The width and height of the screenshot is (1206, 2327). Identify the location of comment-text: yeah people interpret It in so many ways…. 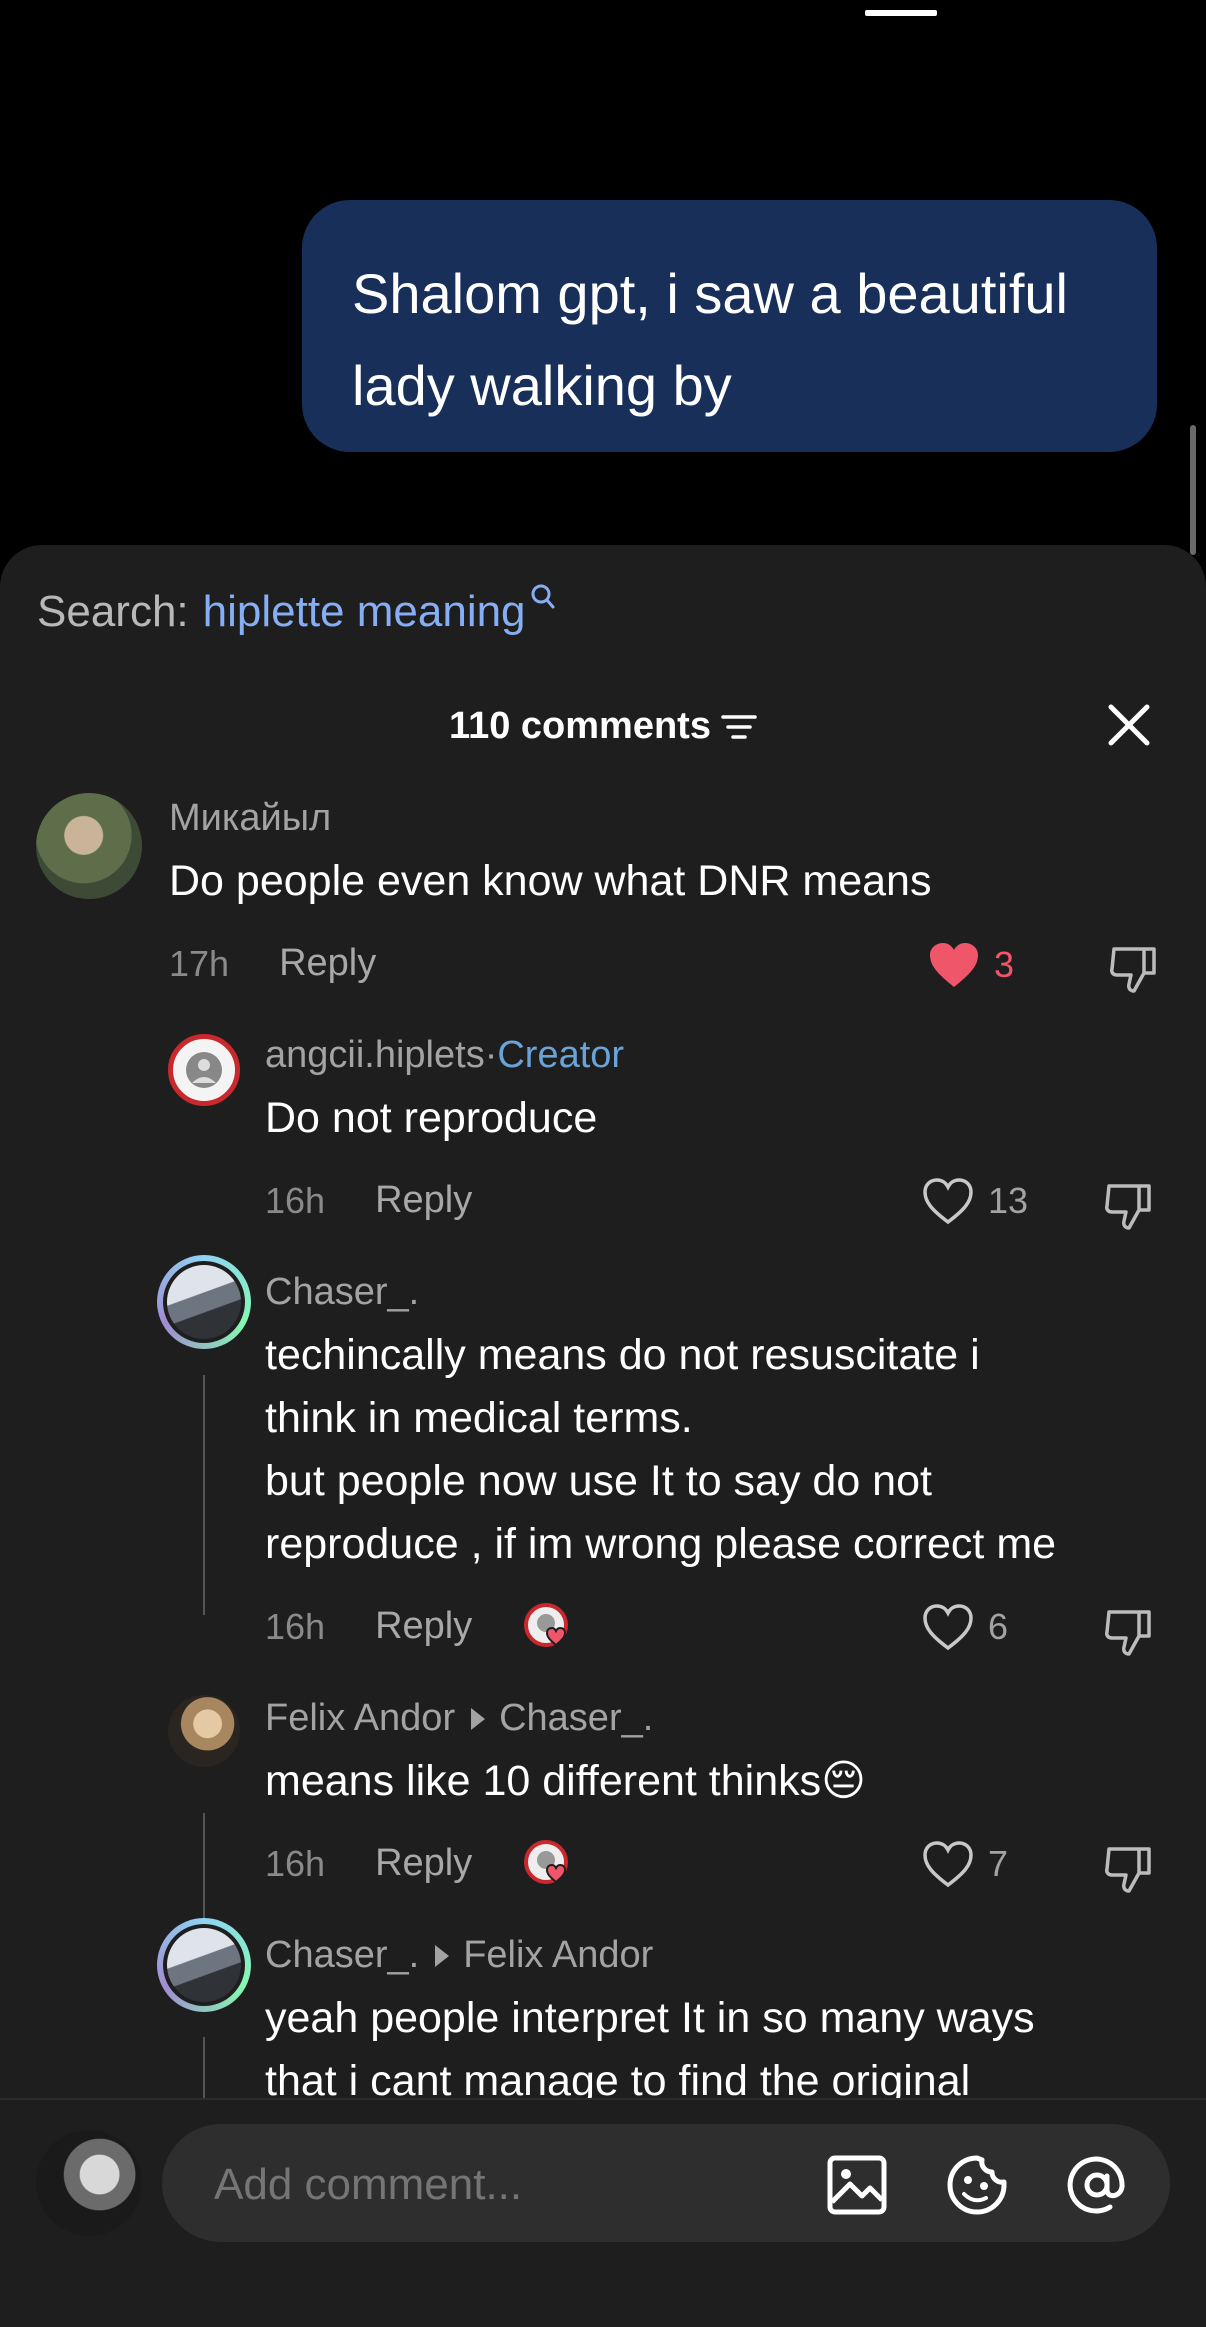
(725, 2050).